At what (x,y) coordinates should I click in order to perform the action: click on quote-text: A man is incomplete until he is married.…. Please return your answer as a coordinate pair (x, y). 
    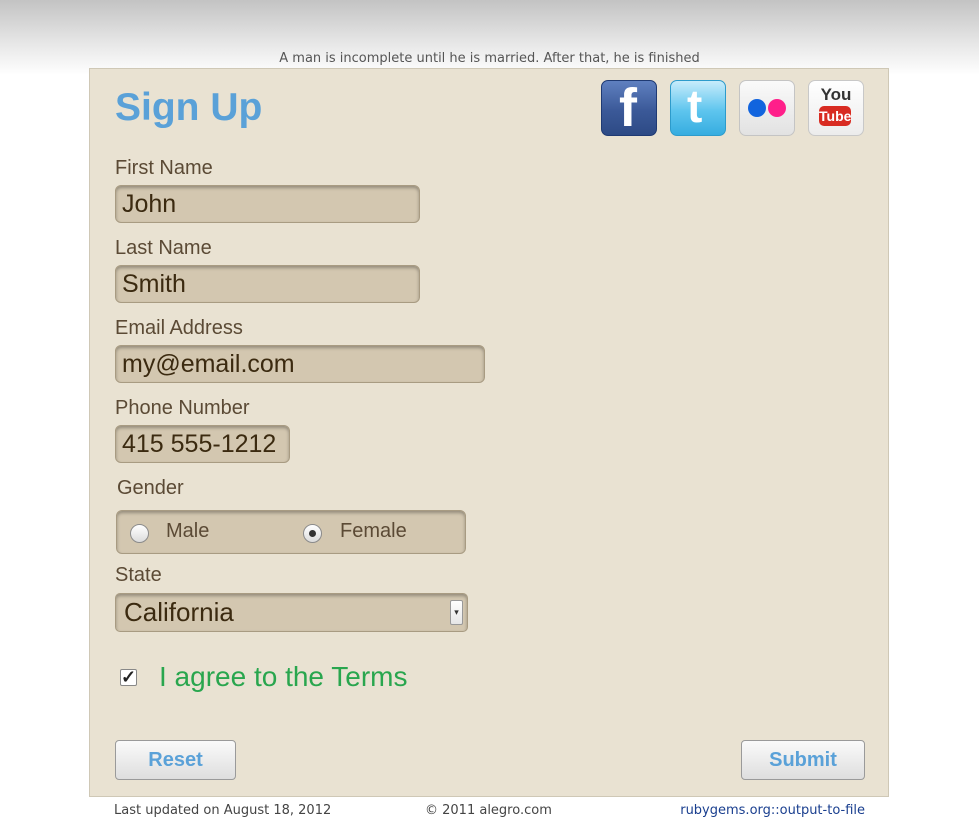
    Looking at the image, I should click on (489, 58).